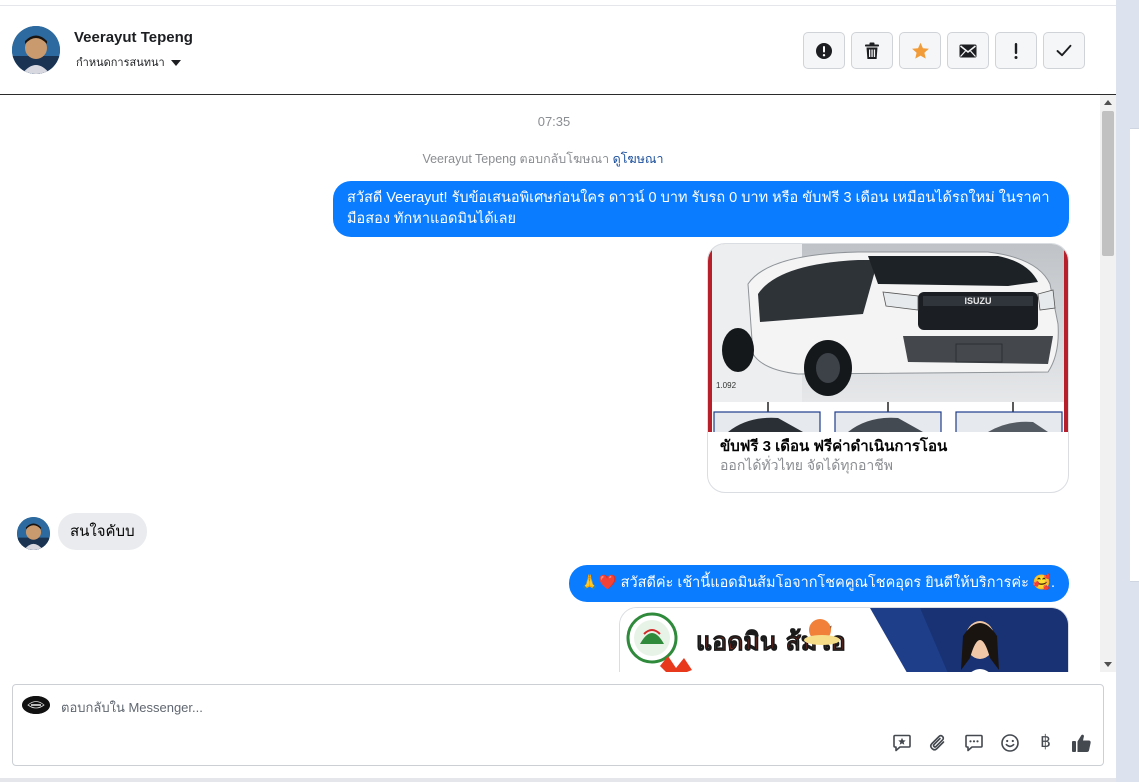 This screenshot has height=782, width=1139. Describe the element at coordinates (598, 583) in the screenshot. I see `greeting-prefix-emoji: 🙏❤️` at that location.